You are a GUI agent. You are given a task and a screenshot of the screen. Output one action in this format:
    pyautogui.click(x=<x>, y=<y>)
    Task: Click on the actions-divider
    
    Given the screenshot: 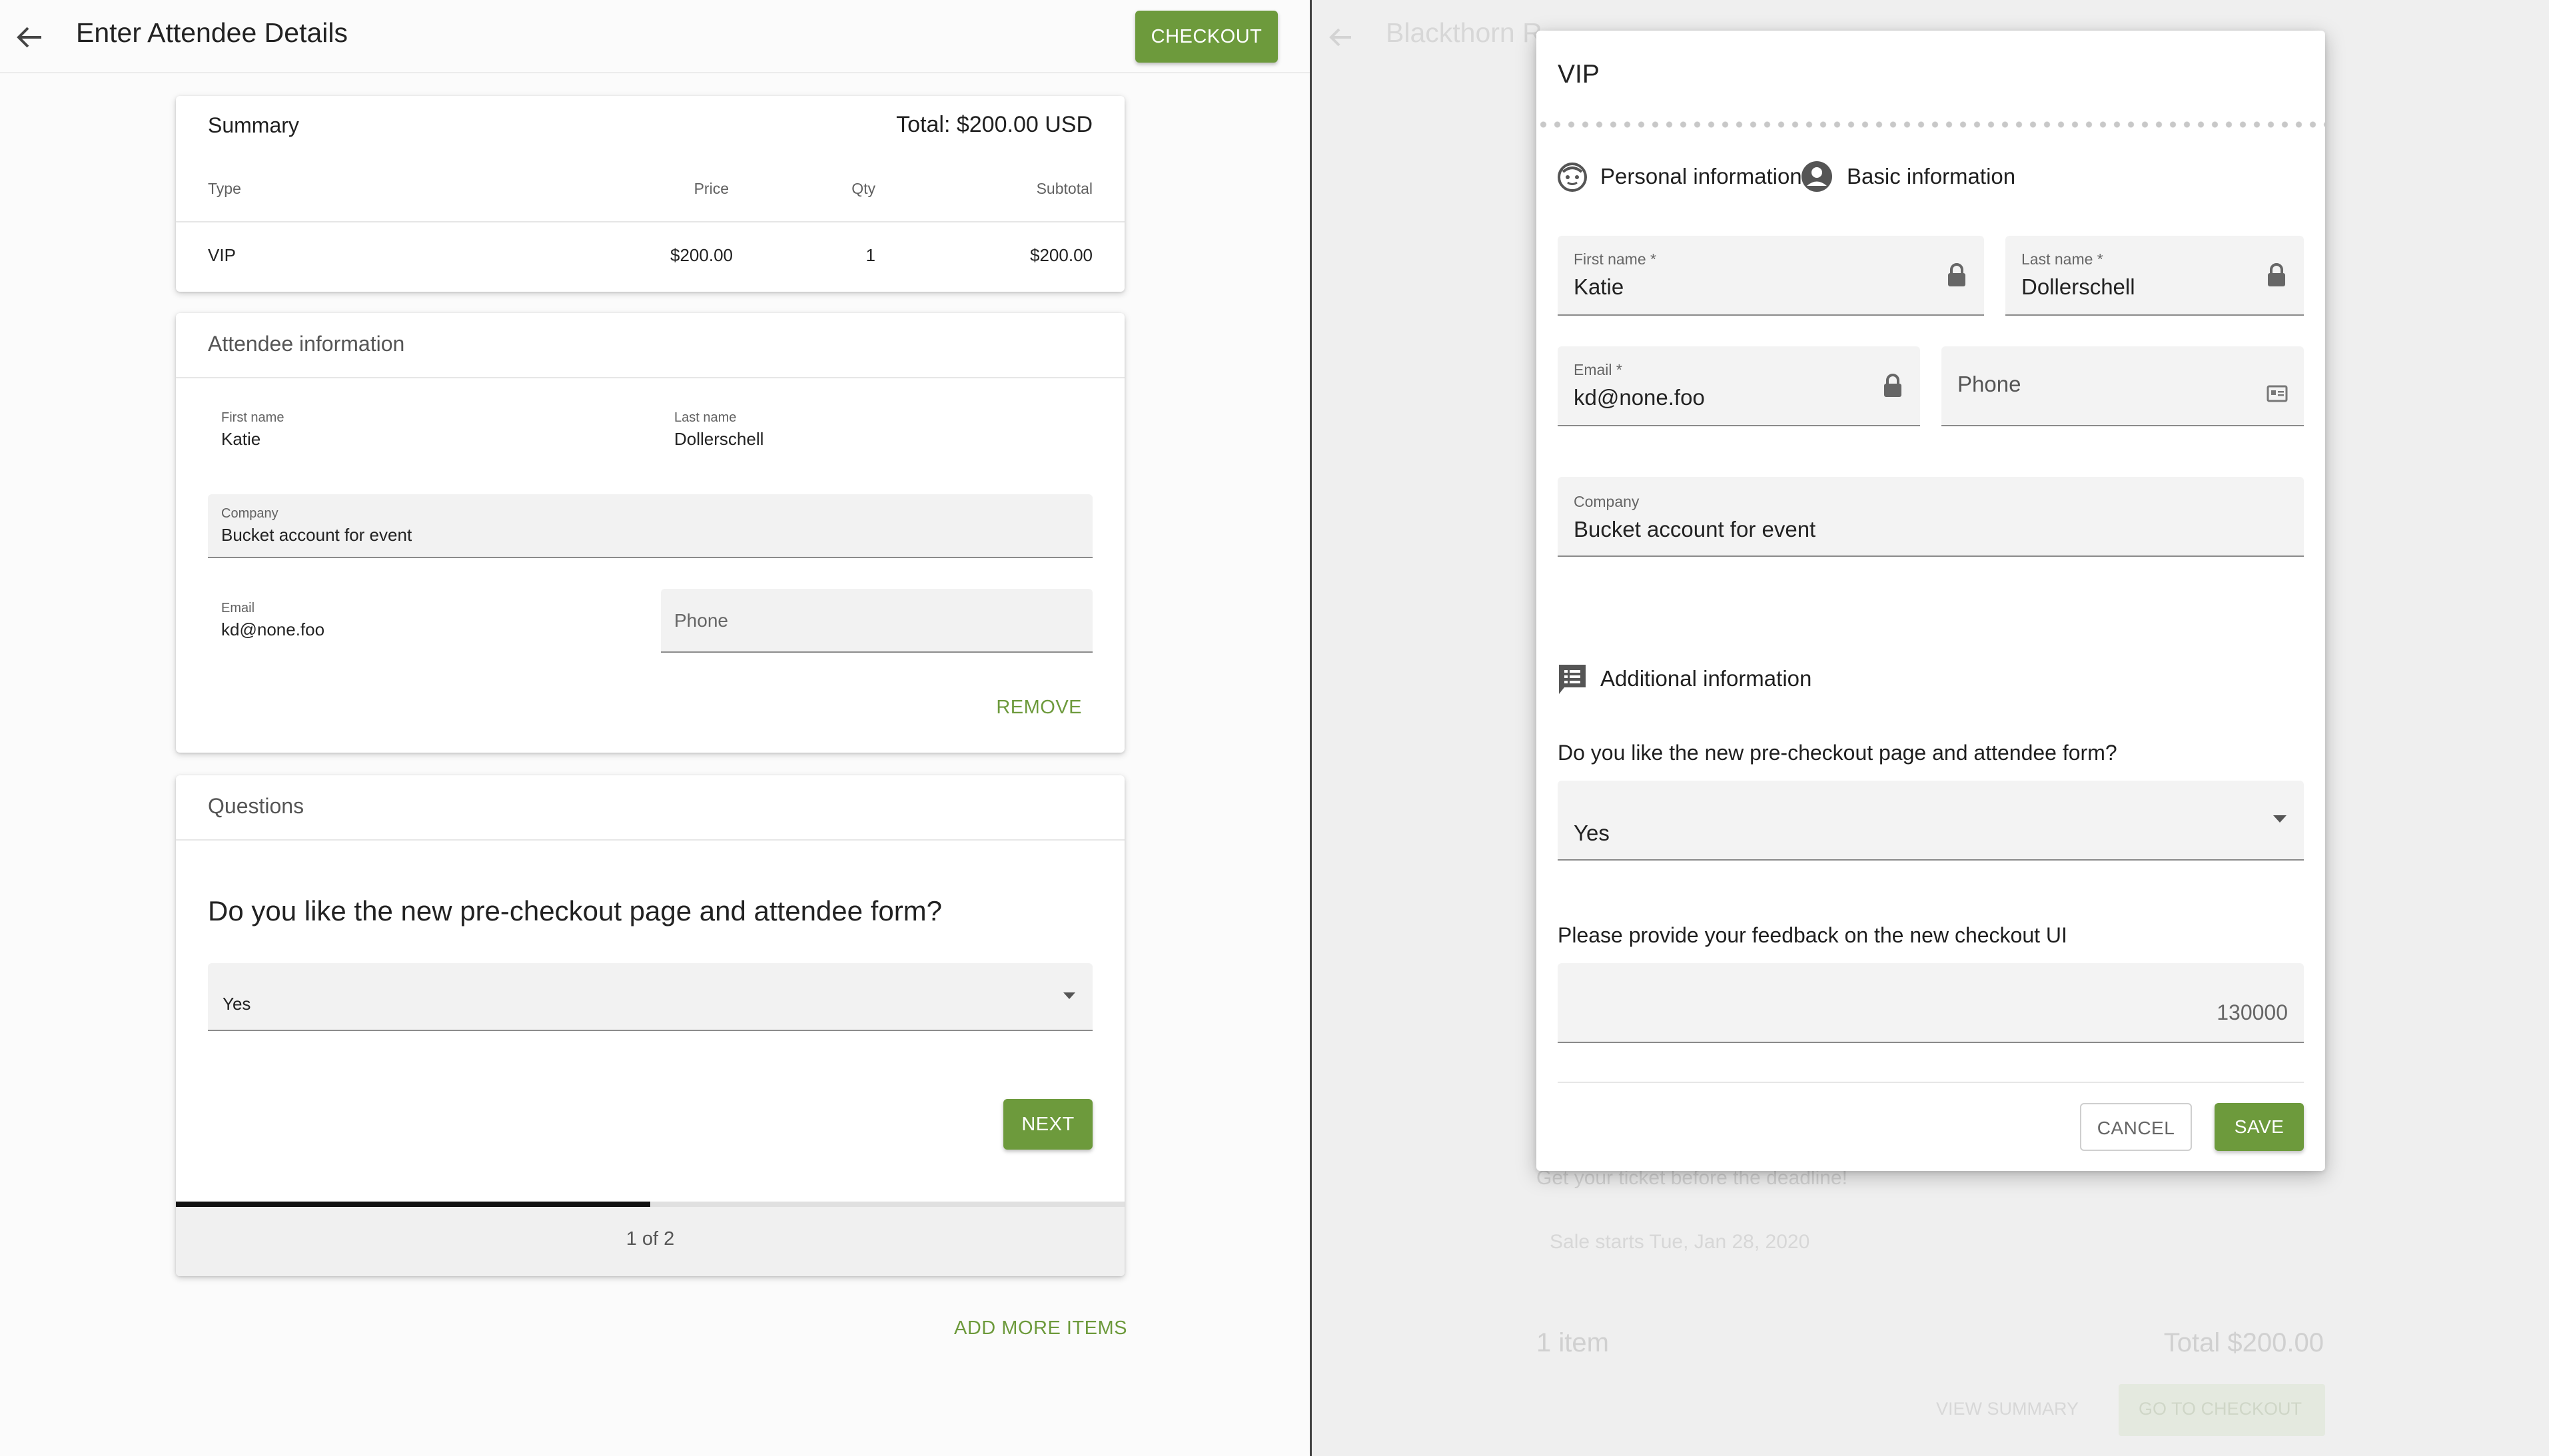 What is the action you would take?
    pyautogui.click(x=1931, y=1082)
    